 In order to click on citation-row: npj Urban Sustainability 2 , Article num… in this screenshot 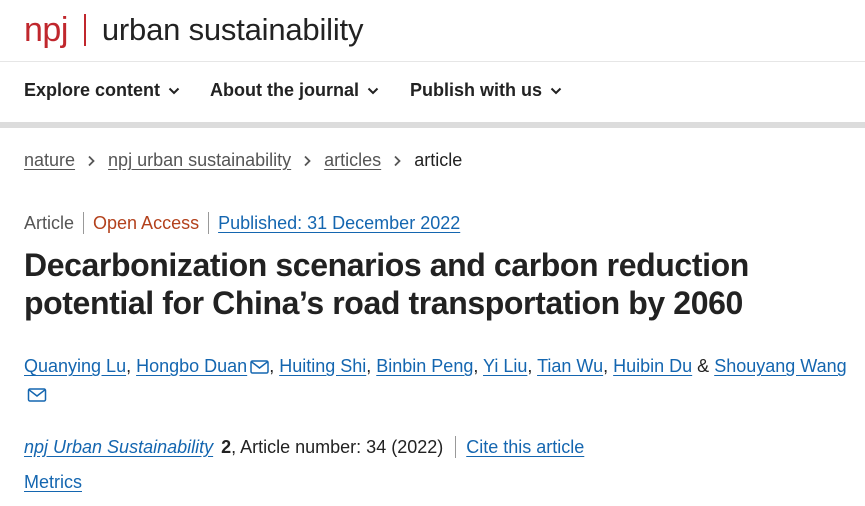, I will do `click(304, 447)`.